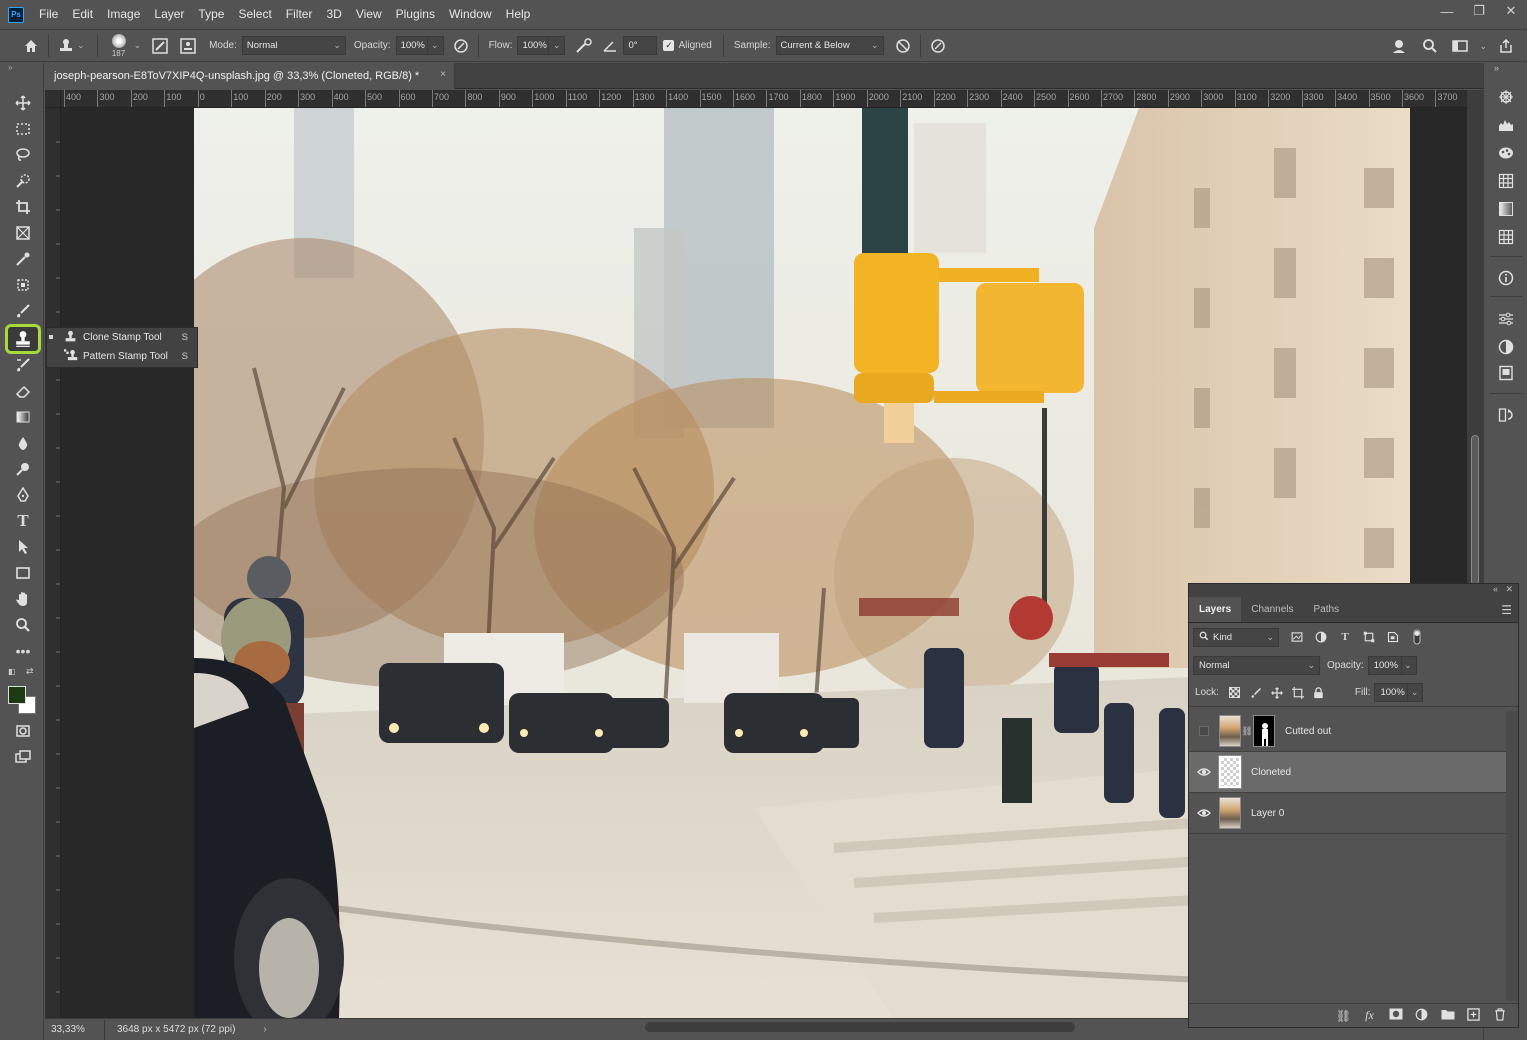  Describe the element at coordinates (31, 46) in the screenshot. I see `home-icon` at that location.